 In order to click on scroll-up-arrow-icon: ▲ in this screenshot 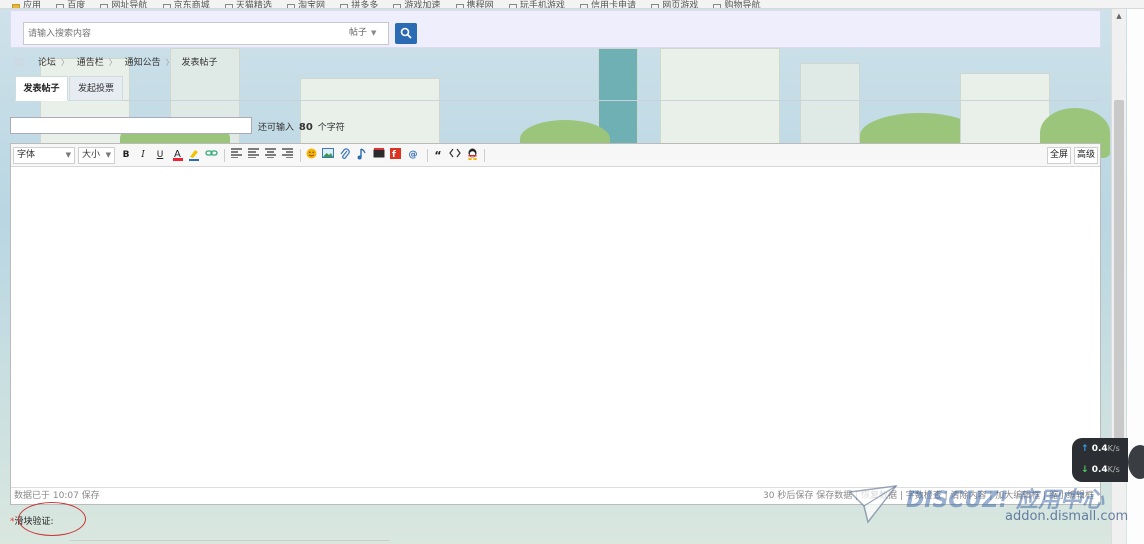, I will do `click(1119, 16)`.